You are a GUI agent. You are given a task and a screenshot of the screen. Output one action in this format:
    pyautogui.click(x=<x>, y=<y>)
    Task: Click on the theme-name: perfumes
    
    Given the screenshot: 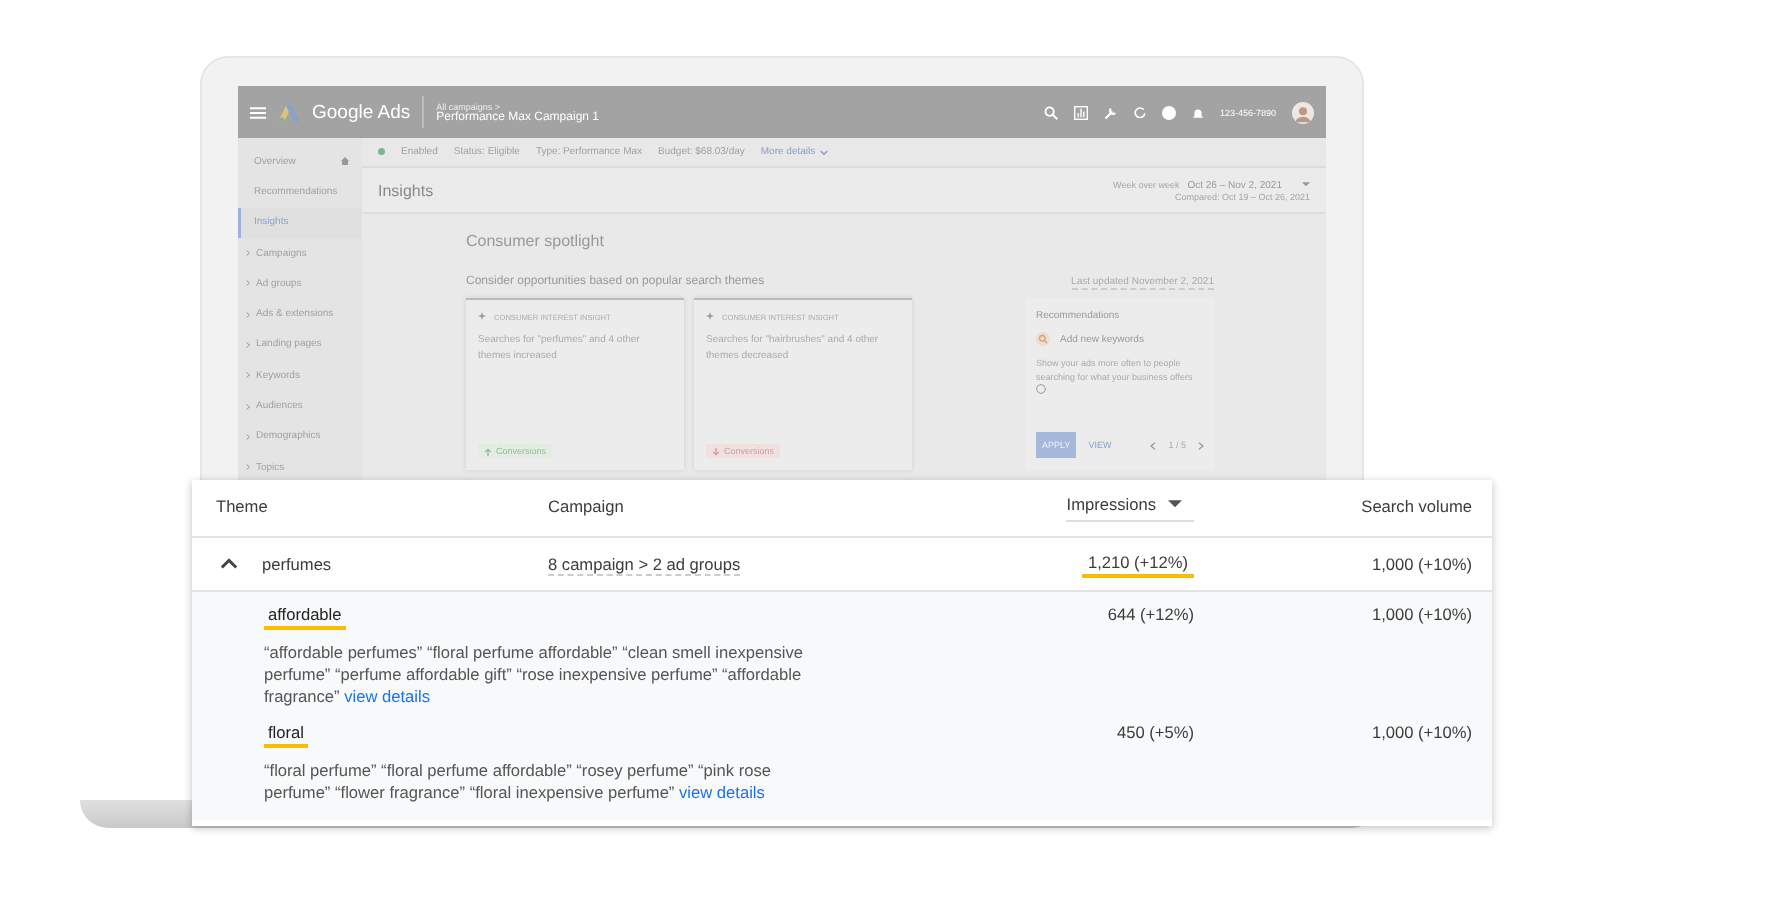 What is the action you would take?
    pyautogui.click(x=297, y=564)
    